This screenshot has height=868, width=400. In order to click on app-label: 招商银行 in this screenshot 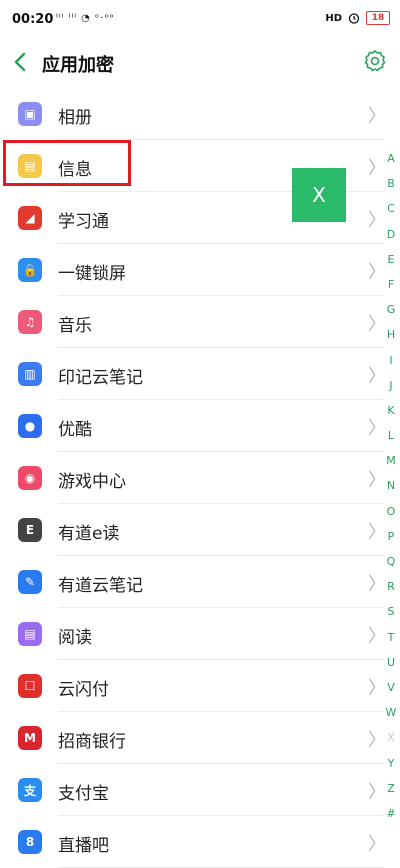, I will do `click(92, 742)`.